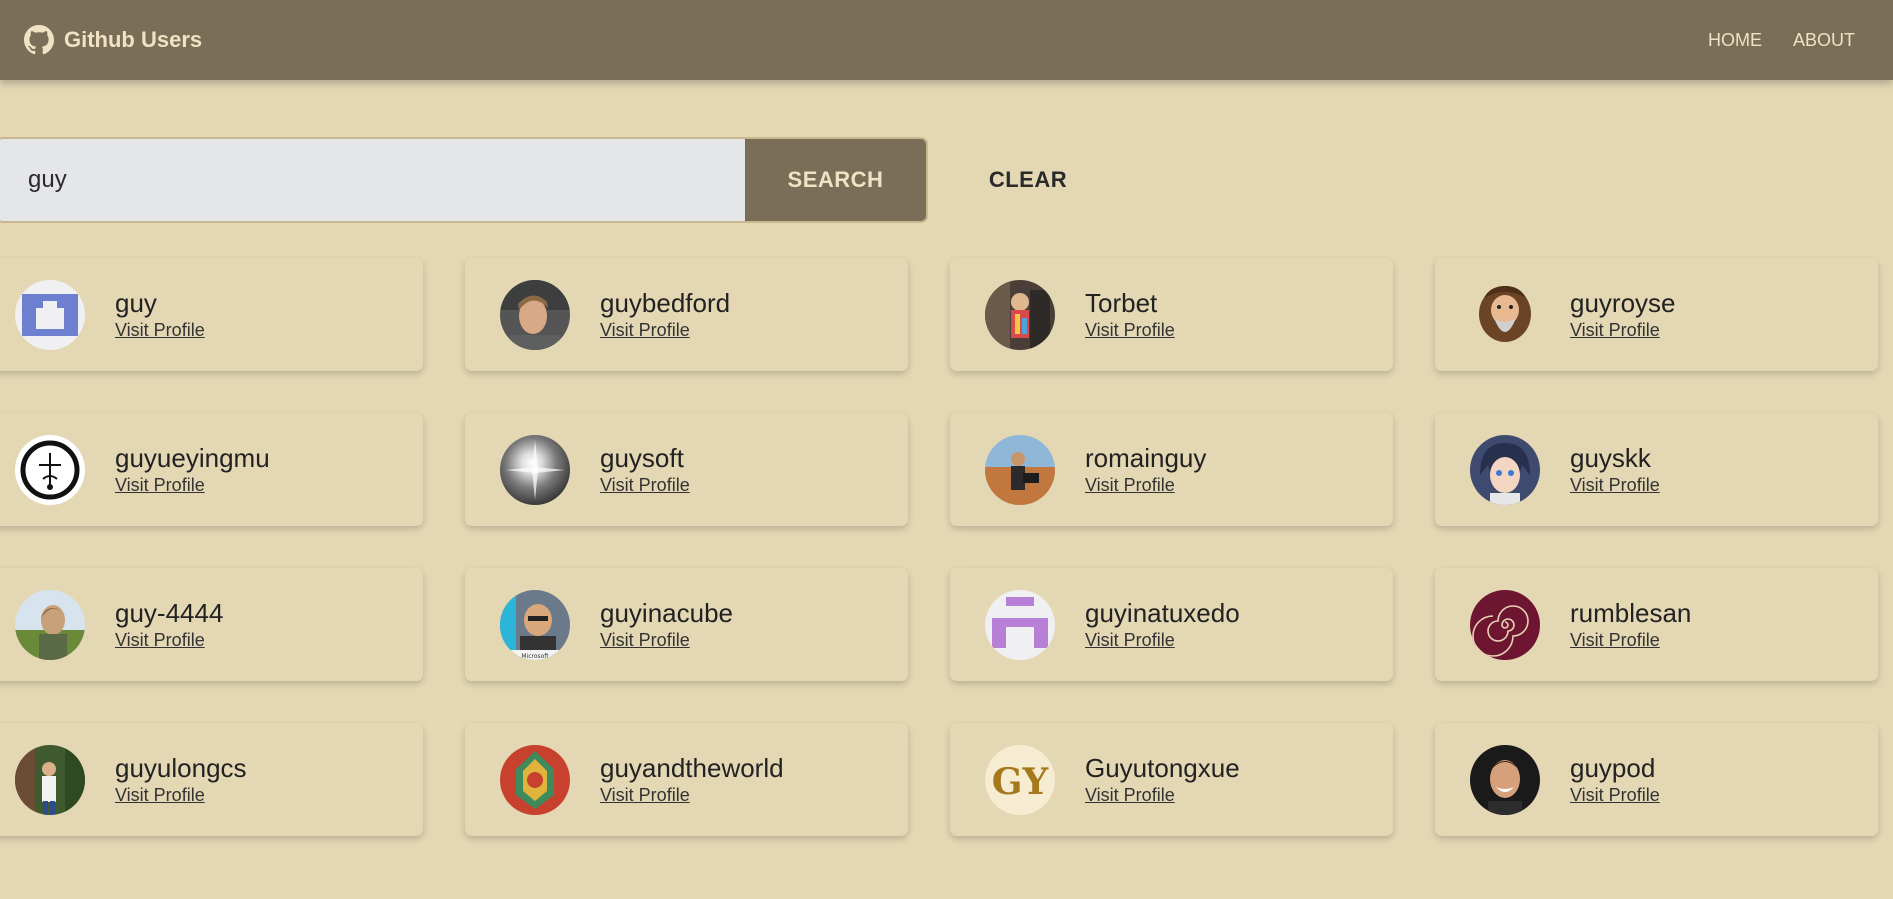  I want to click on user-info: guybedford Visit Profile, so click(665, 314).